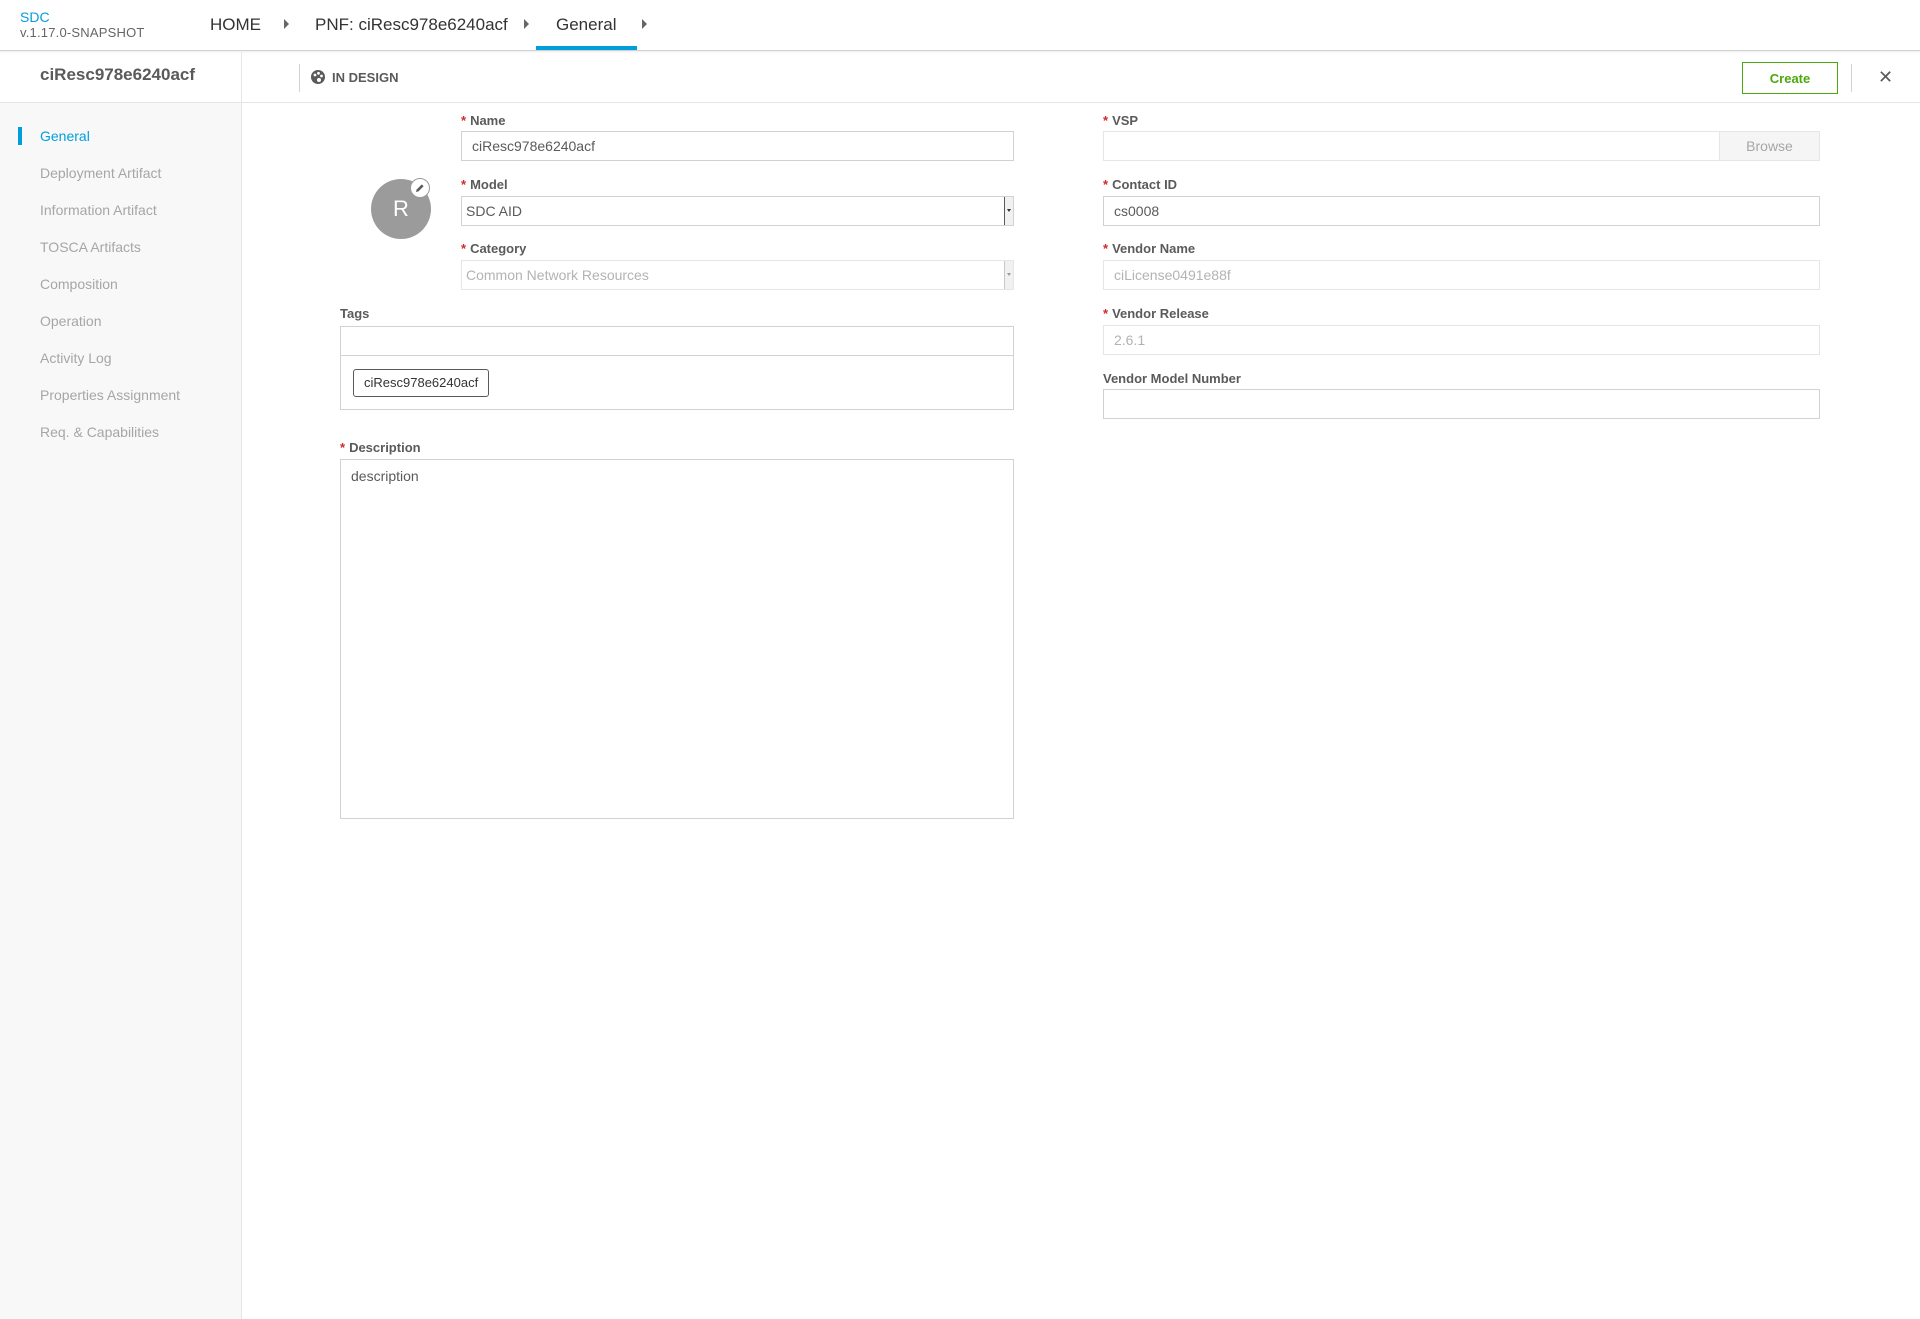 The width and height of the screenshot is (1920, 1319). Describe the element at coordinates (586, 25) in the screenshot. I see `breadcrumb-general: General` at that location.